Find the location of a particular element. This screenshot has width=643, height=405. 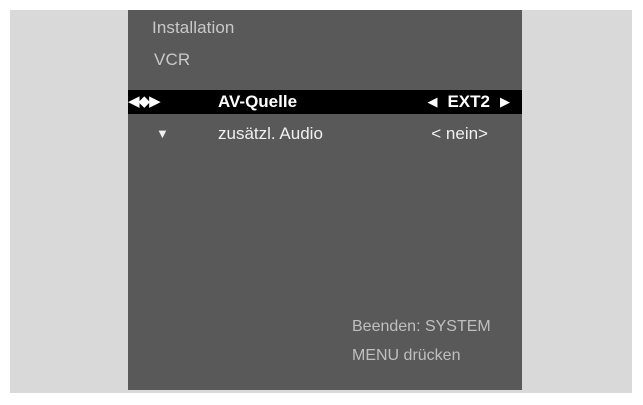

menu-item-label: zusätzl. Audio is located at coordinates (270, 133).